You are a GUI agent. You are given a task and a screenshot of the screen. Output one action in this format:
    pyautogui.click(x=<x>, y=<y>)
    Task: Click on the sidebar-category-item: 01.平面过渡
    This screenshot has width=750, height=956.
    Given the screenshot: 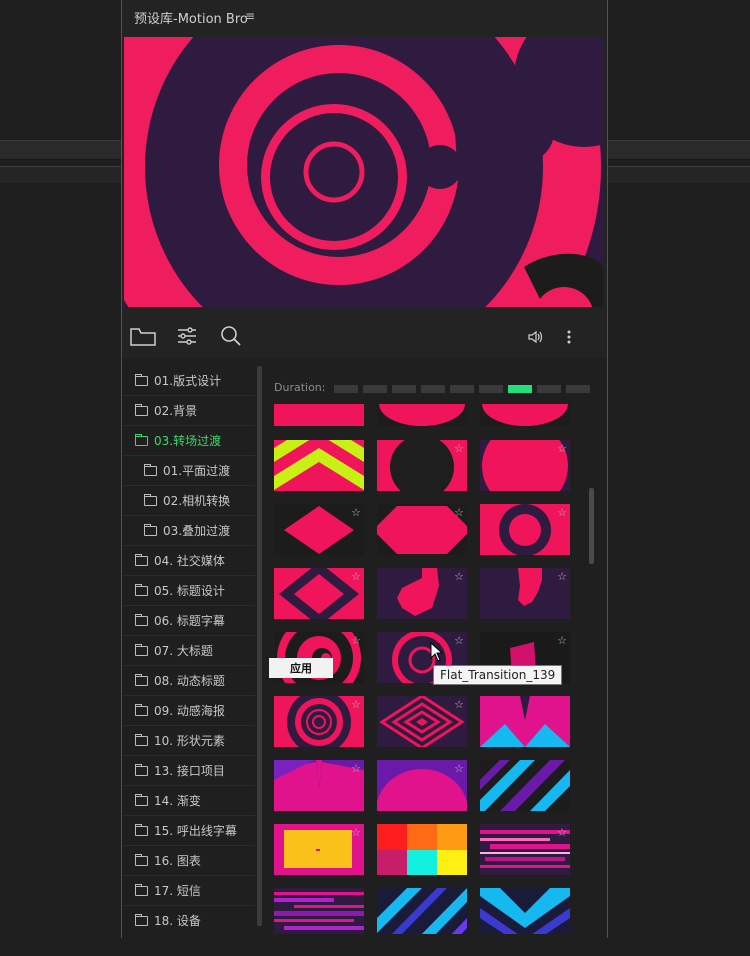 What is the action you would take?
    pyautogui.click(x=189, y=471)
    